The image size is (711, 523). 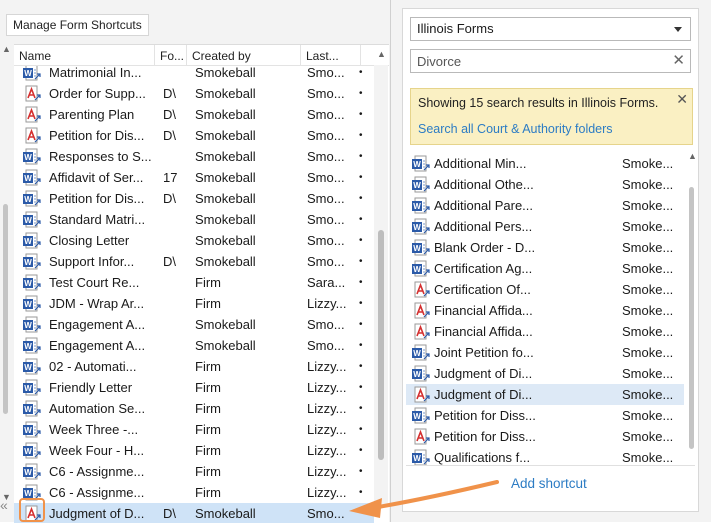 What do you see at coordinates (678, 61) in the screenshot?
I see `clear-search-icon: ✕` at bounding box center [678, 61].